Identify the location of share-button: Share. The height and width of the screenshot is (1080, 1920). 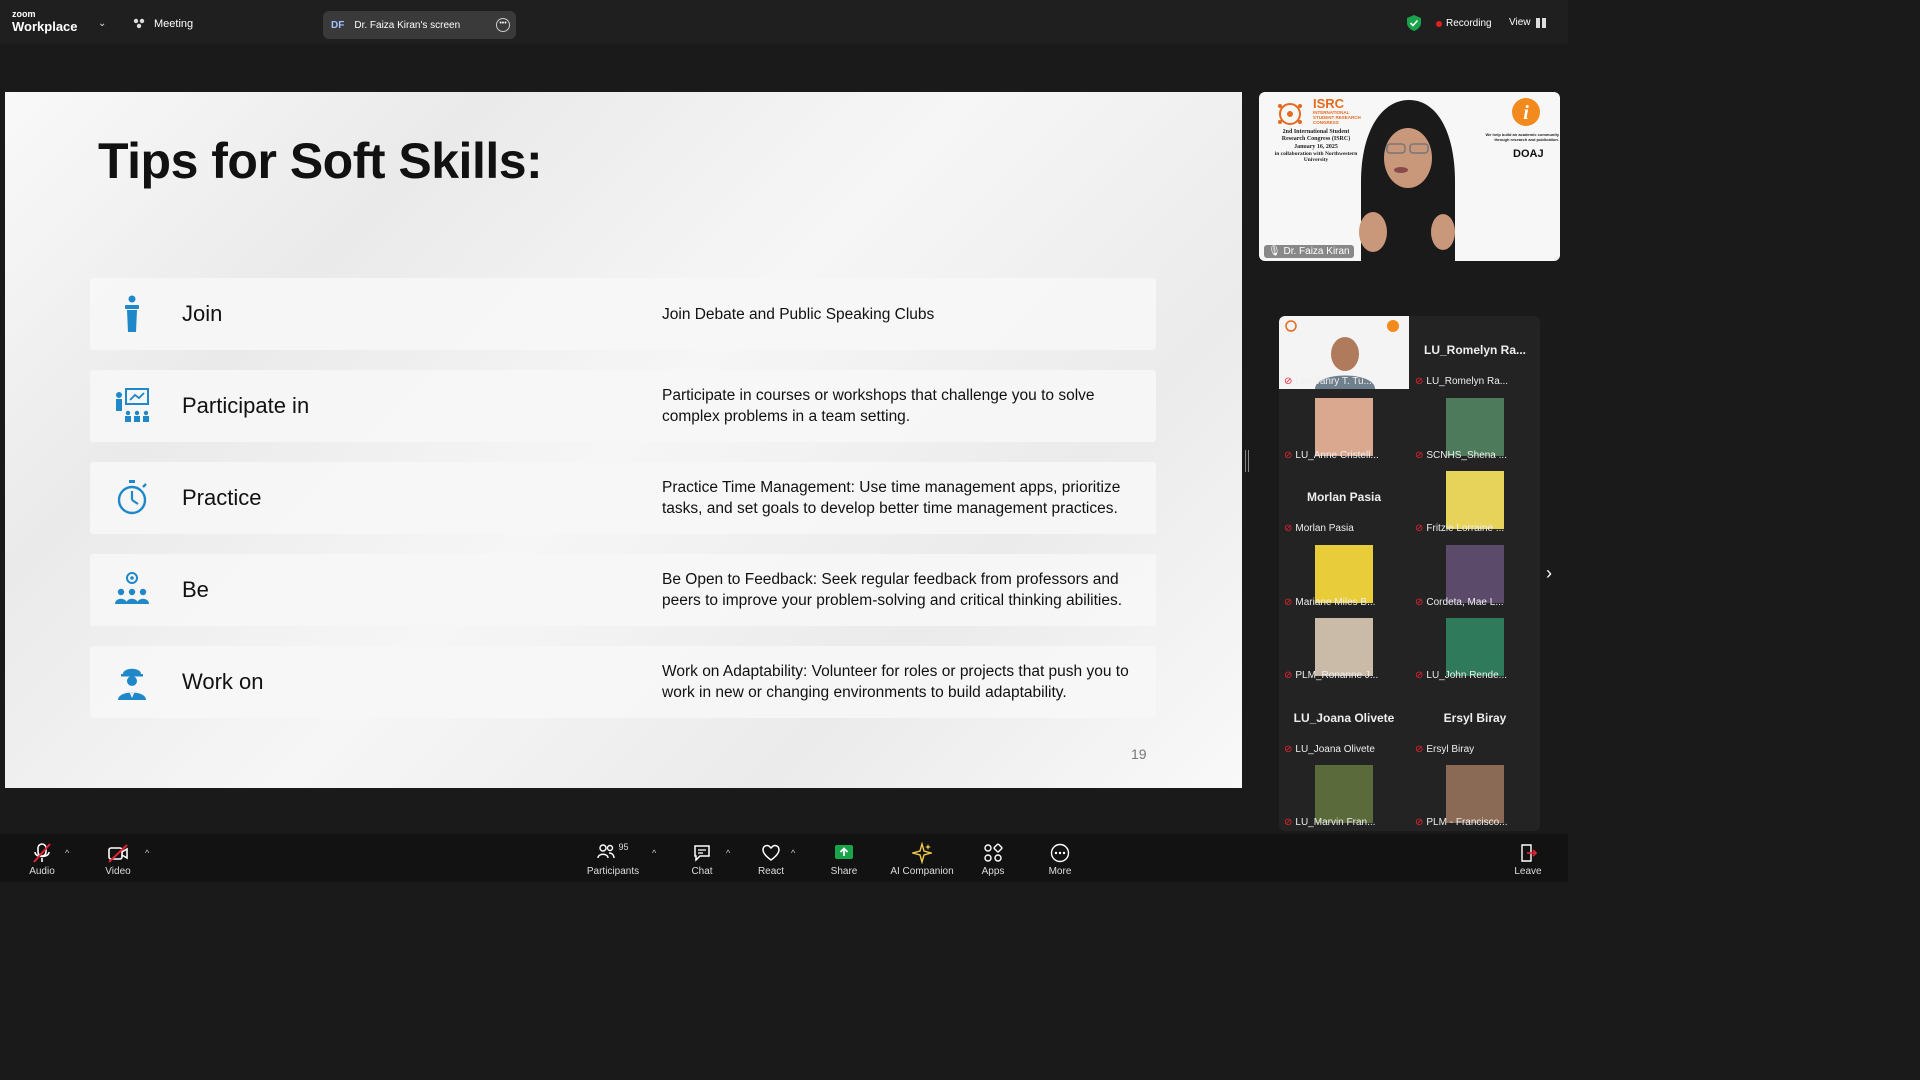
(844, 859).